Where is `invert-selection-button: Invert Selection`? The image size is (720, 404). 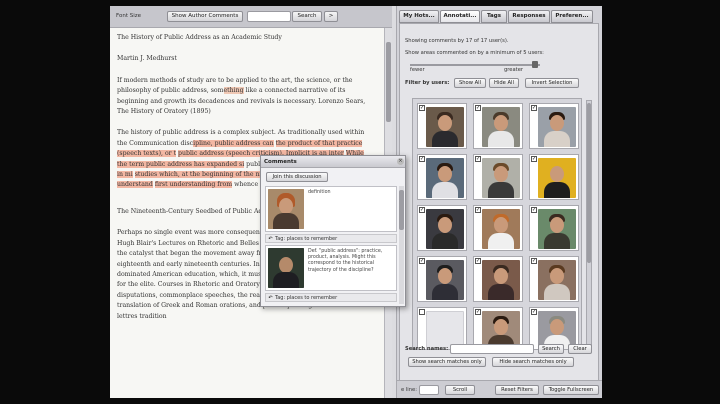 invert-selection-button: Invert Selection is located at coordinates (552, 83).